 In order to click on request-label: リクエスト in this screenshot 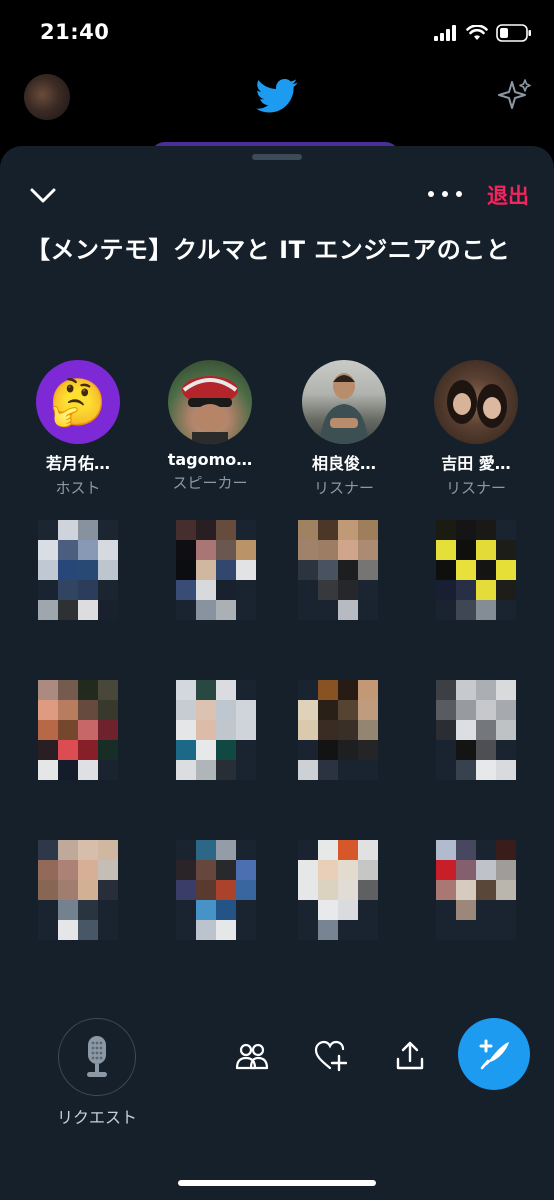, I will do `click(96, 1117)`.